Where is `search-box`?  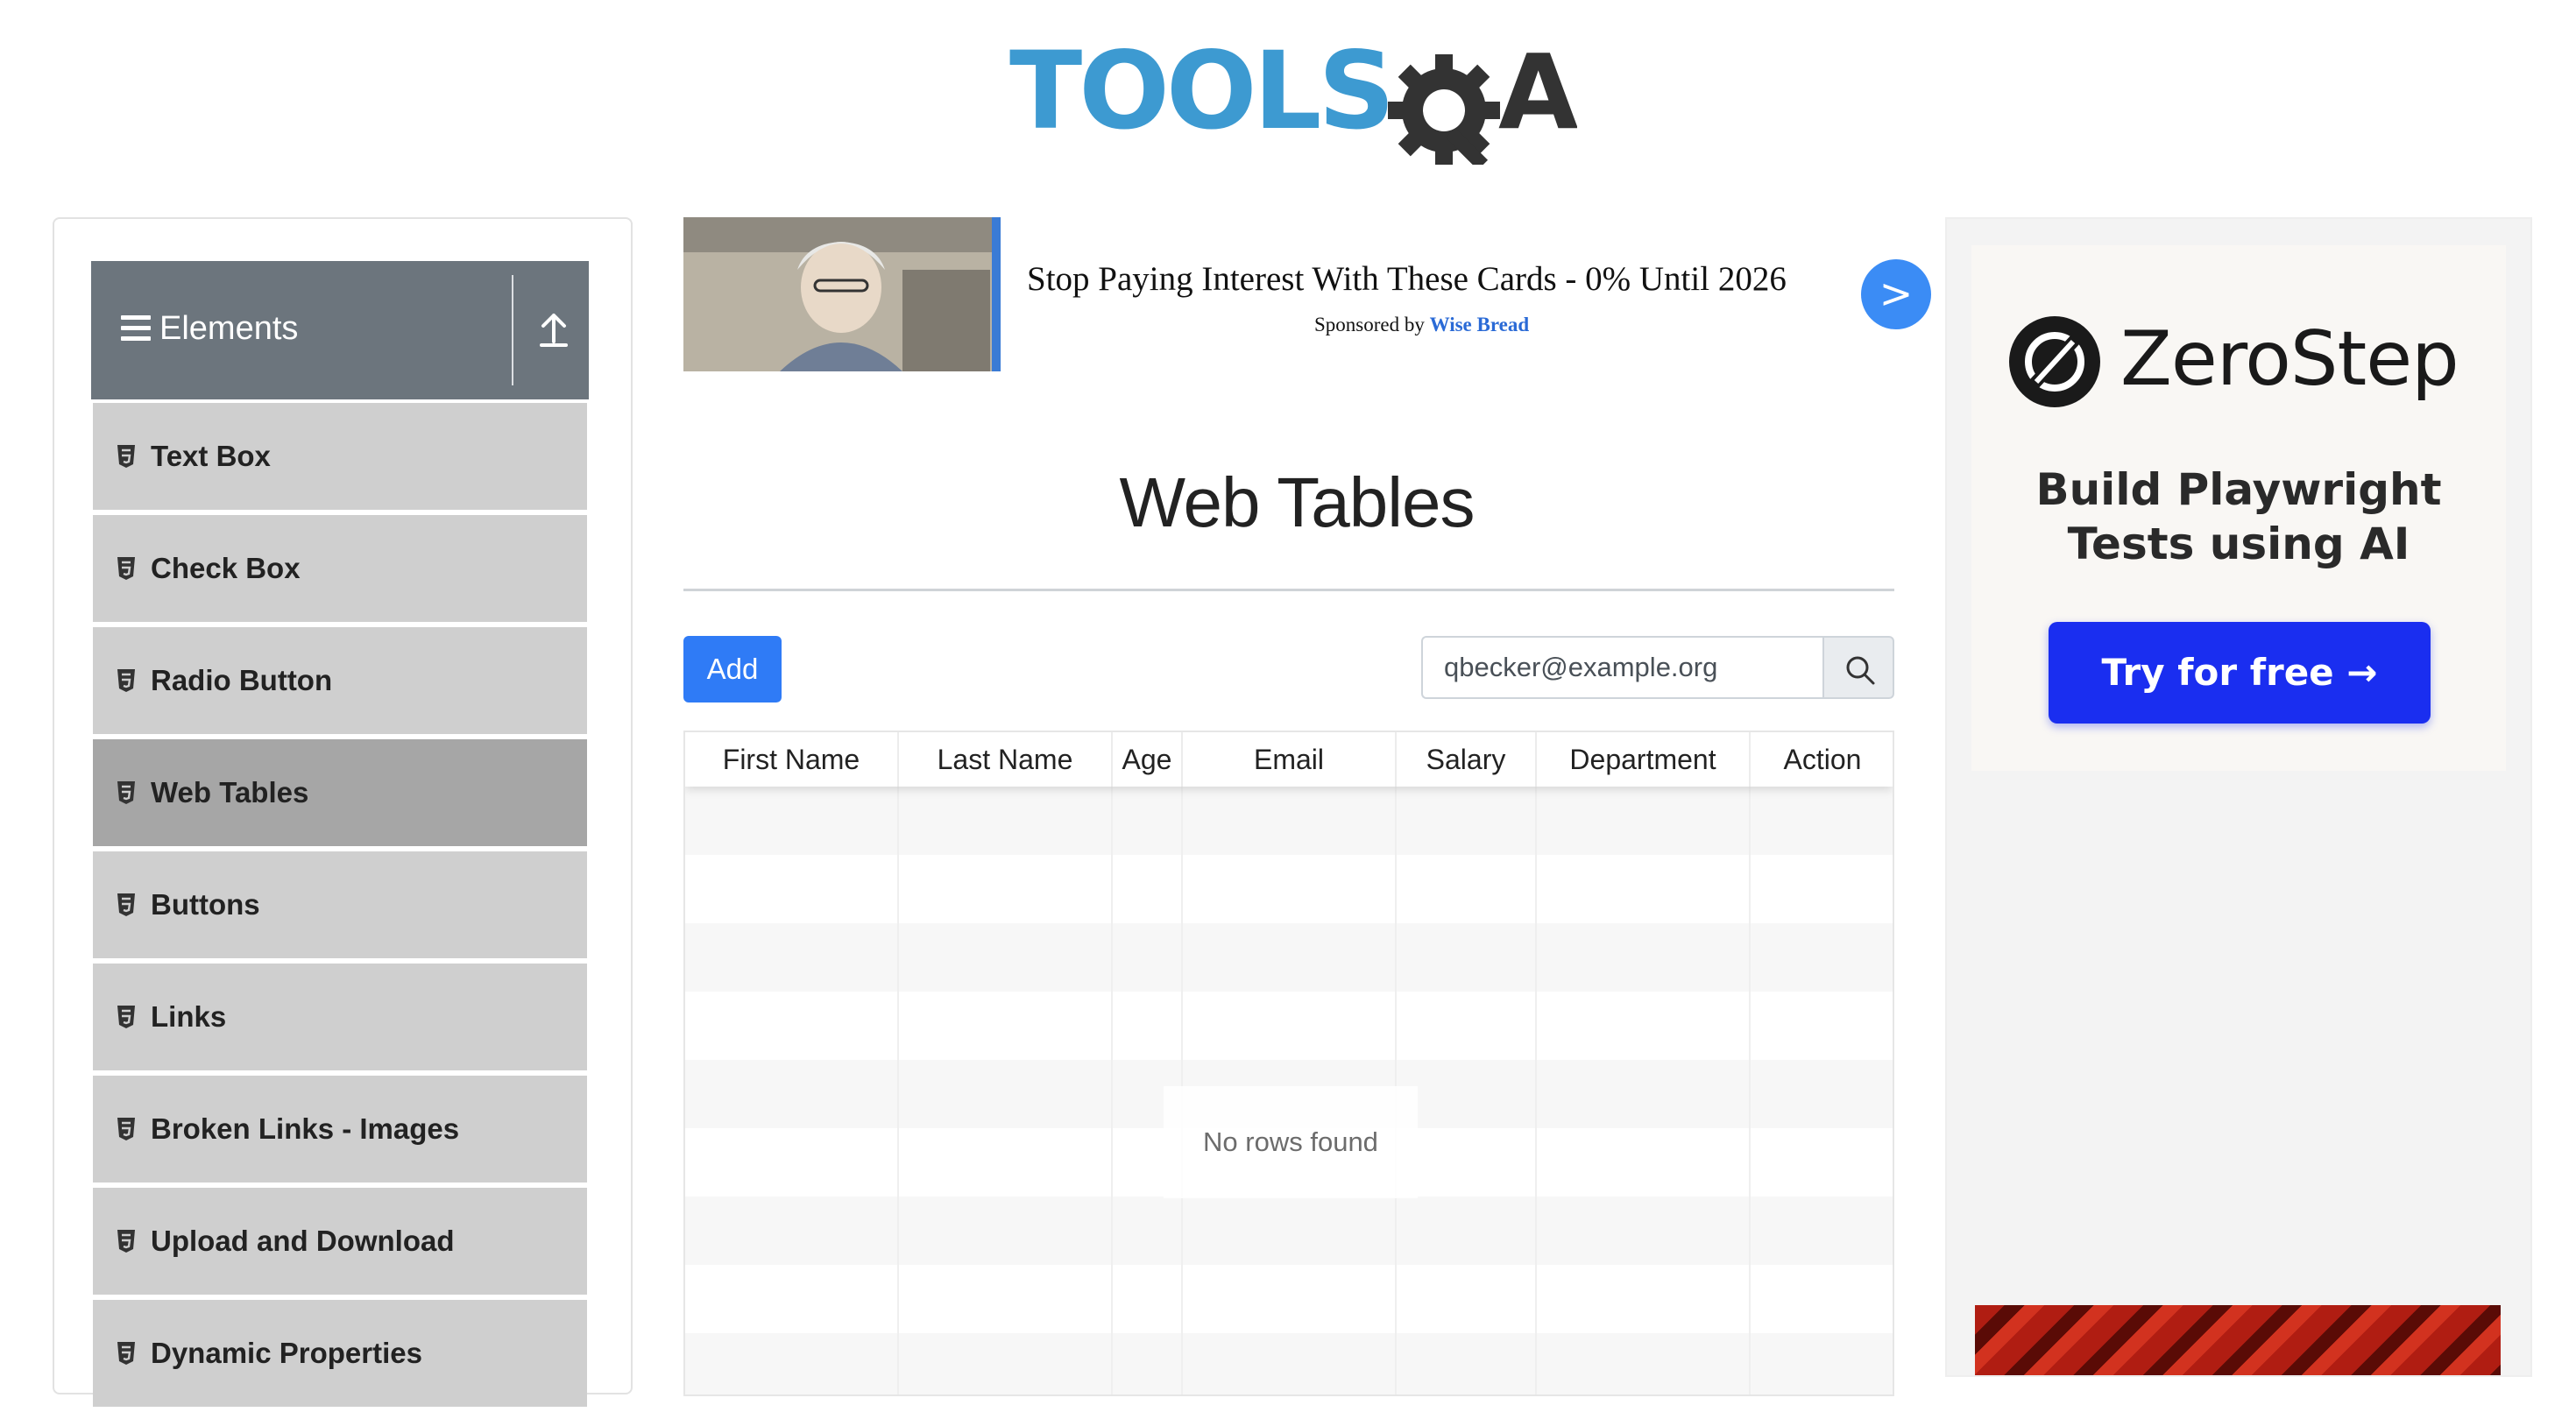 search-box is located at coordinates (1657, 669).